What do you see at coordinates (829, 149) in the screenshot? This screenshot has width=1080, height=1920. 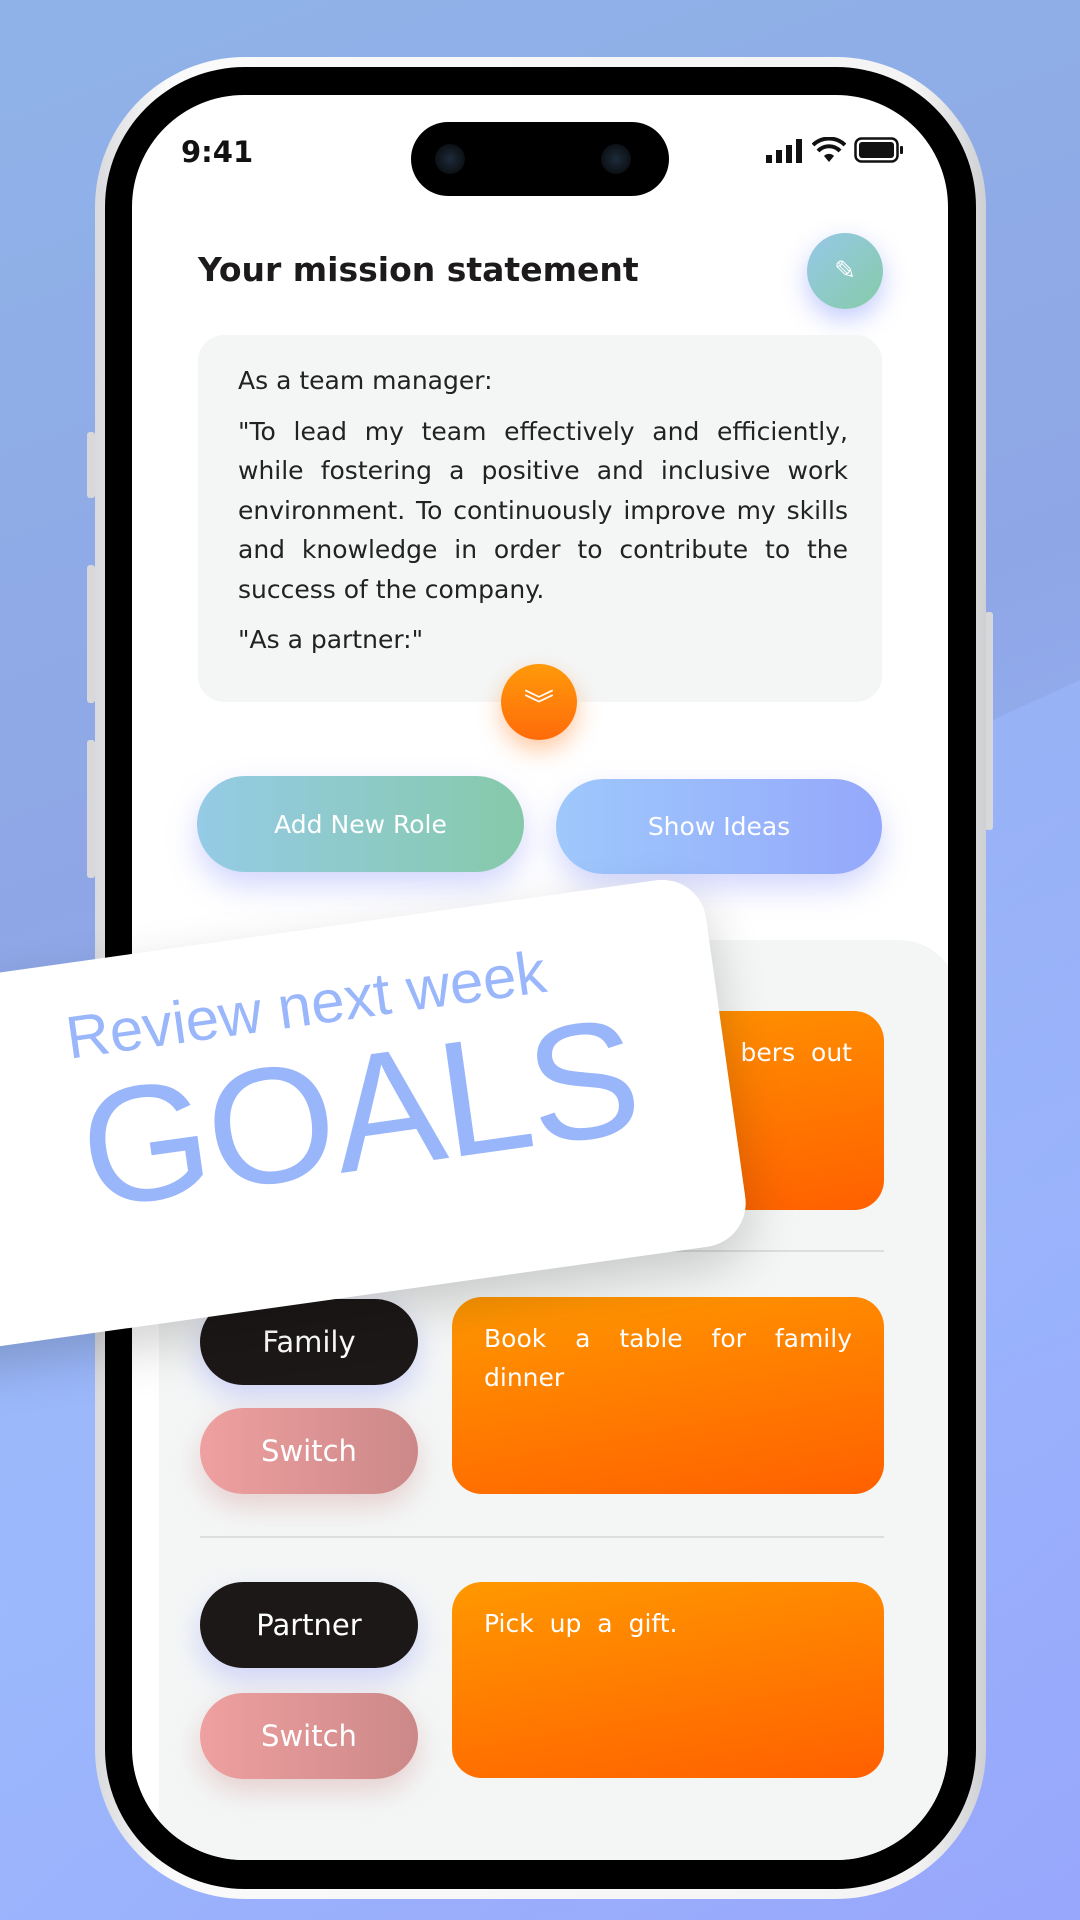 I see `wifi-icon` at bounding box center [829, 149].